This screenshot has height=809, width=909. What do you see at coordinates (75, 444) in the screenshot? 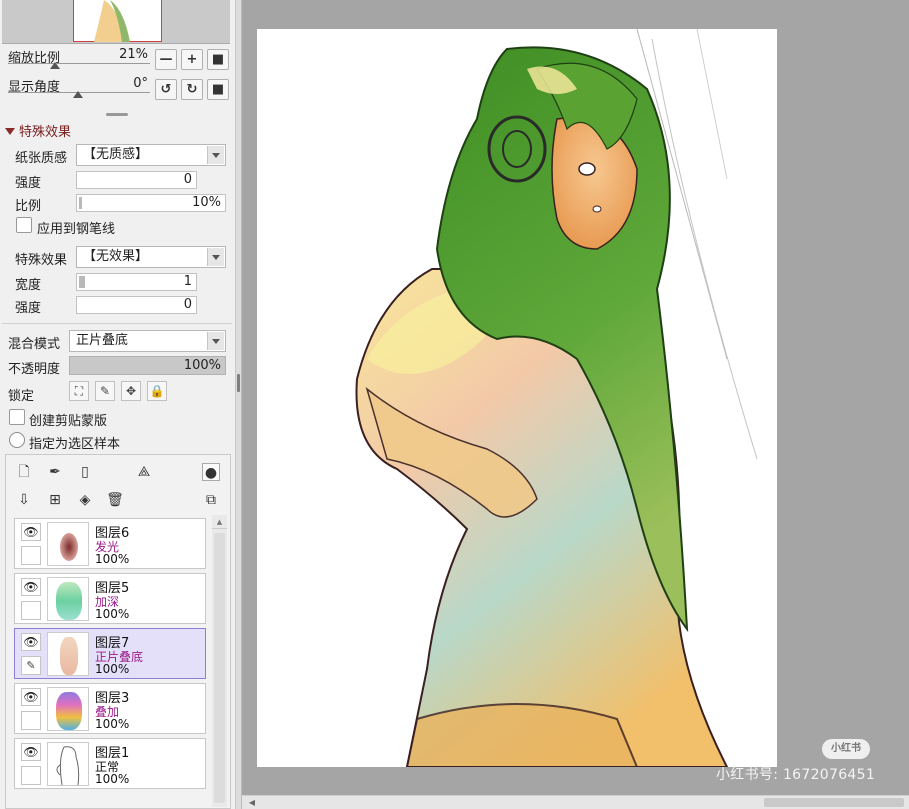
I see `selection-source-label: 指定为选区样本` at bounding box center [75, 444].